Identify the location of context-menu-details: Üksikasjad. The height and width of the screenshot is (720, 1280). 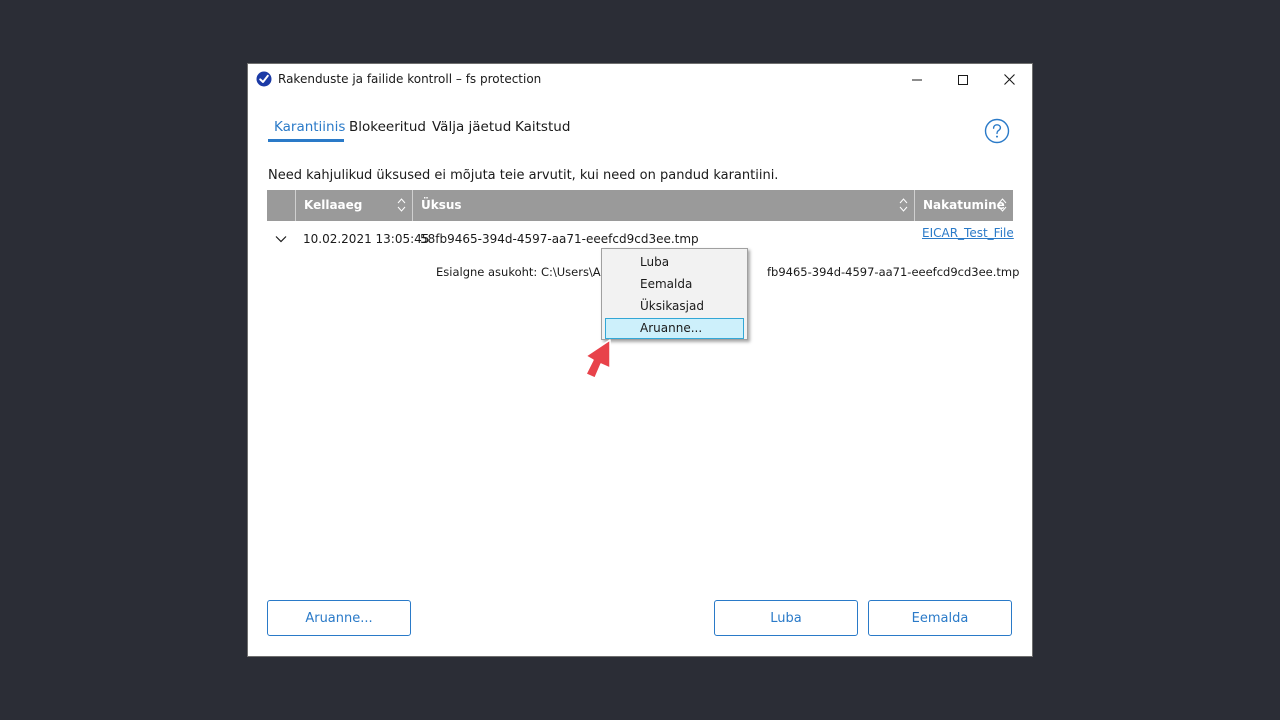
(674, 306).